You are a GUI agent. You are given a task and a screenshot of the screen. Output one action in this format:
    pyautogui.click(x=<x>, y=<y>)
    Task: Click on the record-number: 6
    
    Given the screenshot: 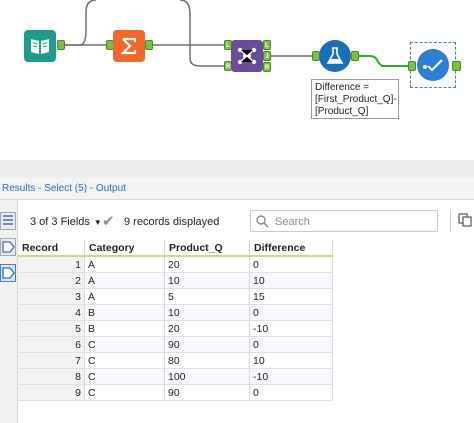 What is the action you would take?
    pyautogui.click(x=51, y=344)
    